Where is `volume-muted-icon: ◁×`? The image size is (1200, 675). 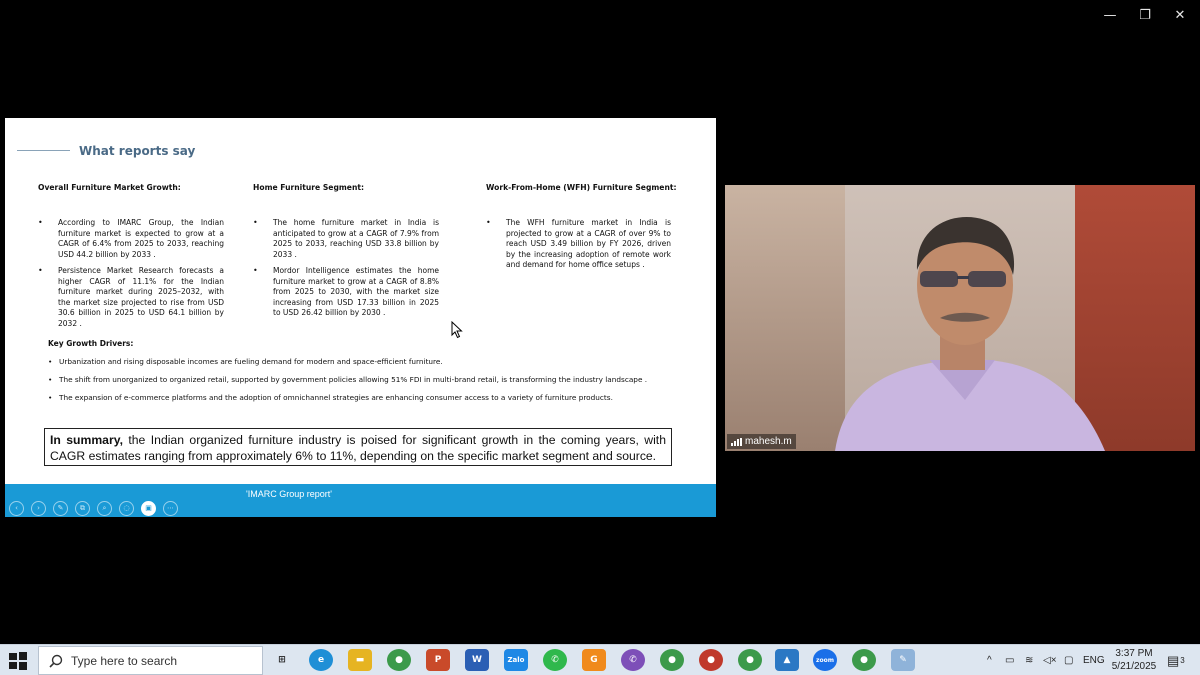
volume-muted-icon: ◁× is located at coordinates (1050, 660).